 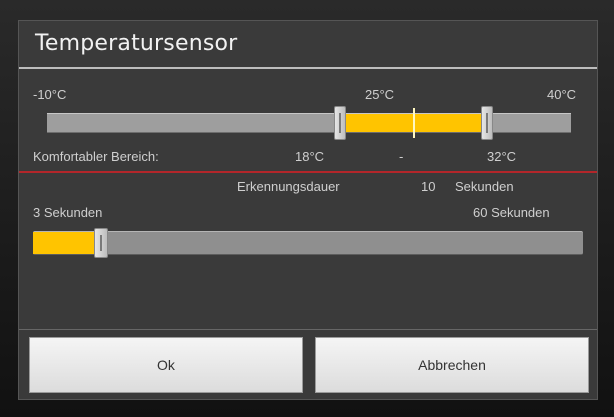 I want to click on button-divider, so click(x=308, y=329).